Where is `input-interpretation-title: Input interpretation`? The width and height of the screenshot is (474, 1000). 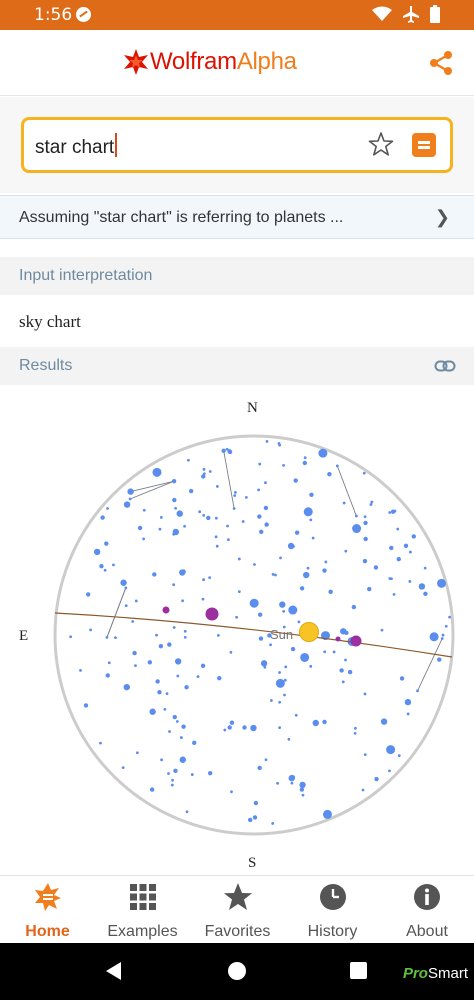 input-interpretation-title: Input interpretation is located at coordinates (86, 275).